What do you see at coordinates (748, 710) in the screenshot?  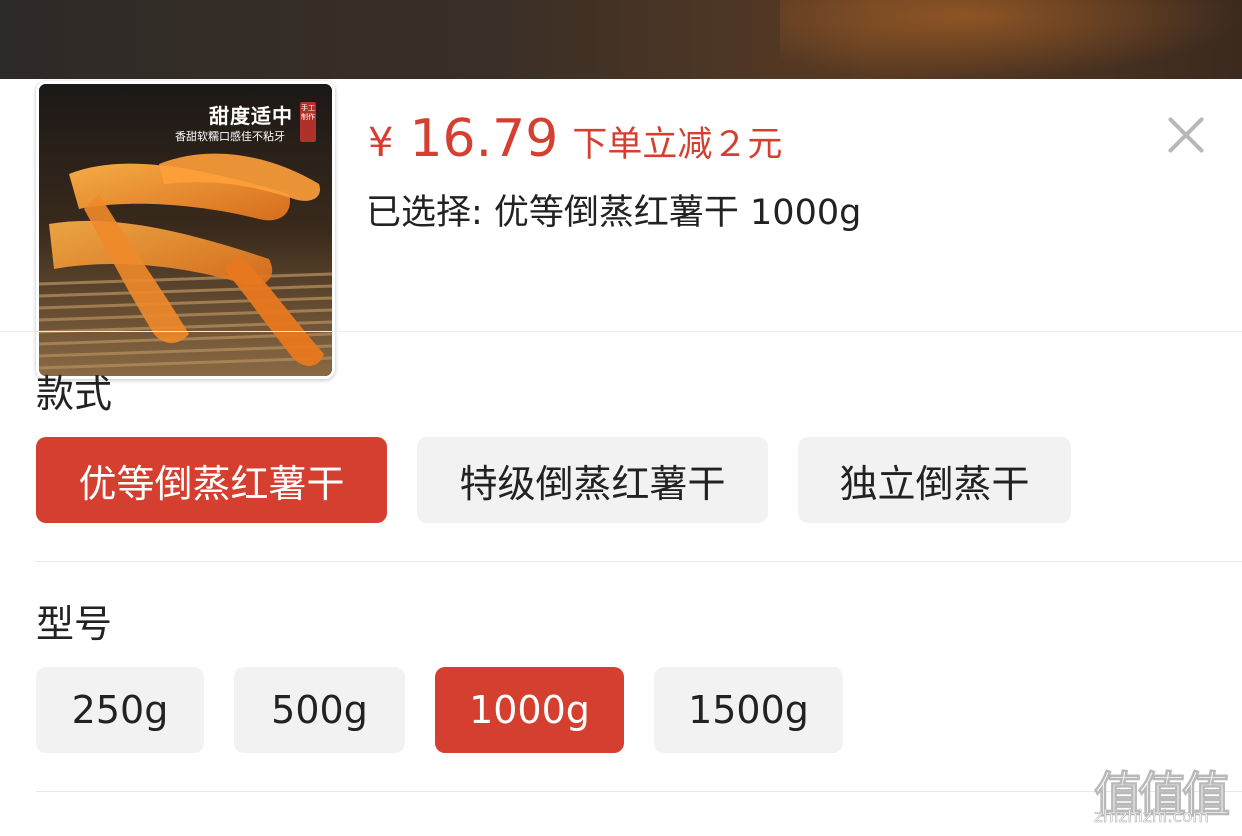 I see `model-option-1500g: 1500g` at bounding box center [748, 710].